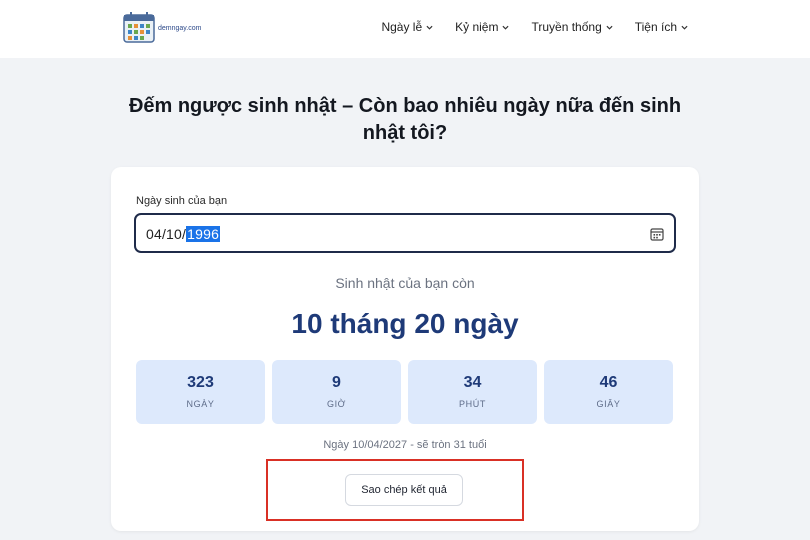 This screenshot has width=810, height=540. What do you see at coordinates (336, 404) in the screenshot?
I see `unit-label: GIỜ` at bounding box center [336, 404].